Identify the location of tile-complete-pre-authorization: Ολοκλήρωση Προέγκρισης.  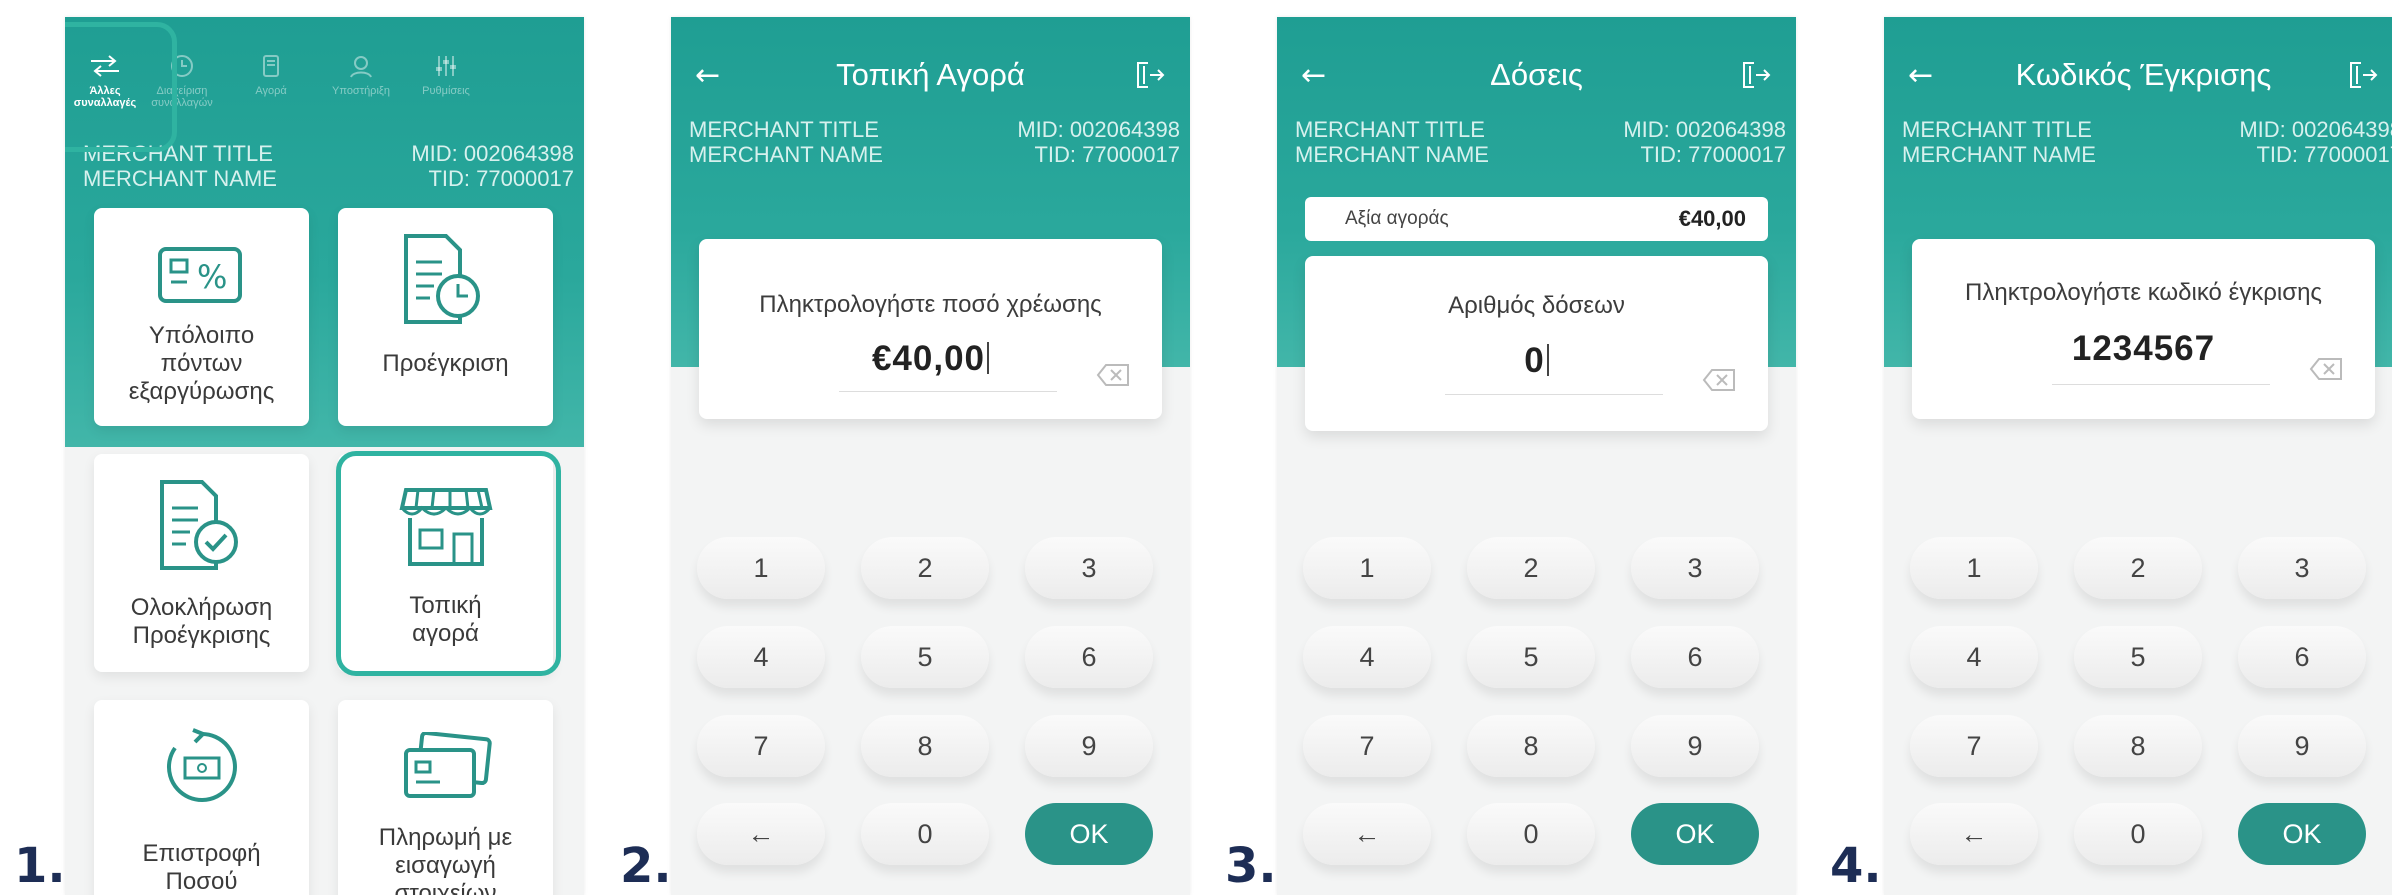
(201, 563).